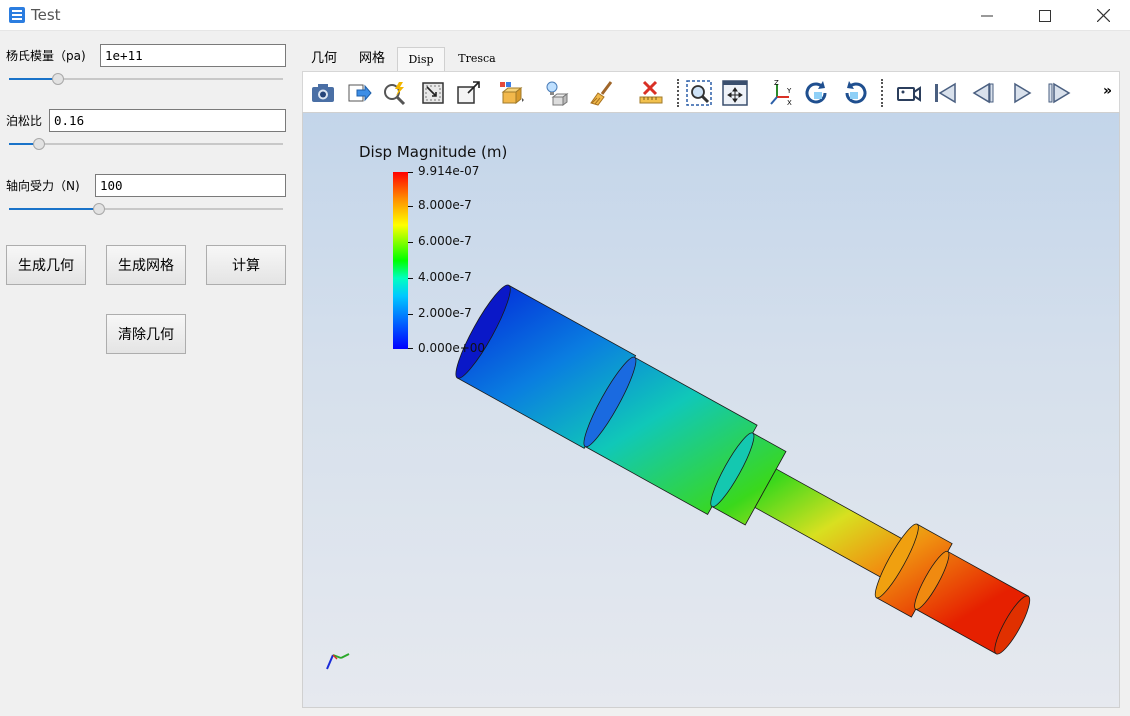 This screenshot has height=716, width=1130. I want to click on maximize-icon, so click(1045, 15).